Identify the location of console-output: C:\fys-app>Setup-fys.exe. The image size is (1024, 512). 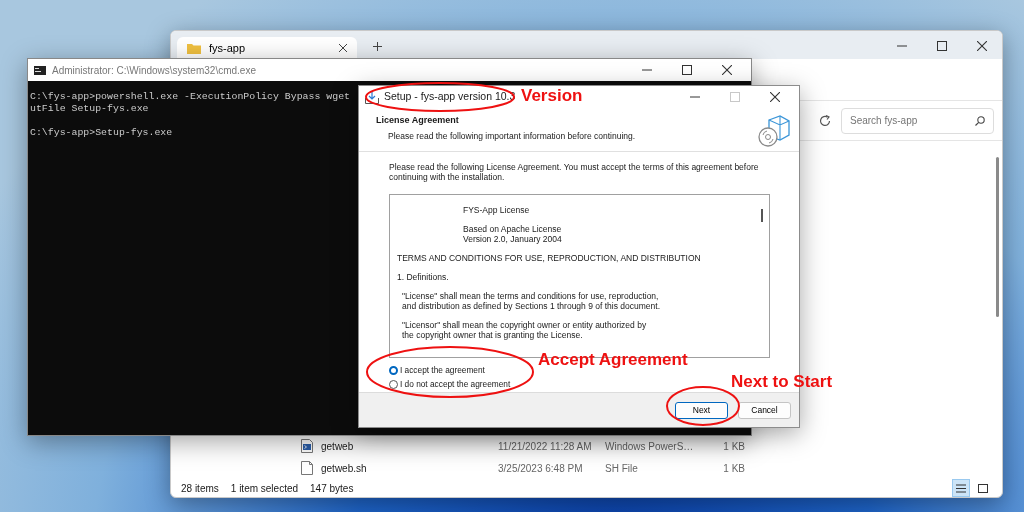
(101, 133).